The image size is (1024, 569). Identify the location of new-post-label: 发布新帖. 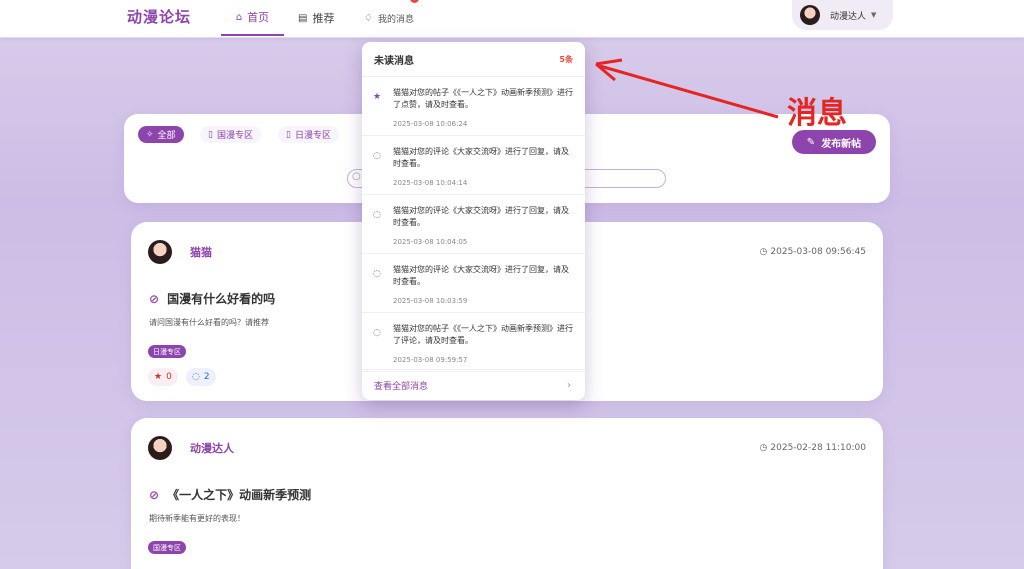
(841, 144).